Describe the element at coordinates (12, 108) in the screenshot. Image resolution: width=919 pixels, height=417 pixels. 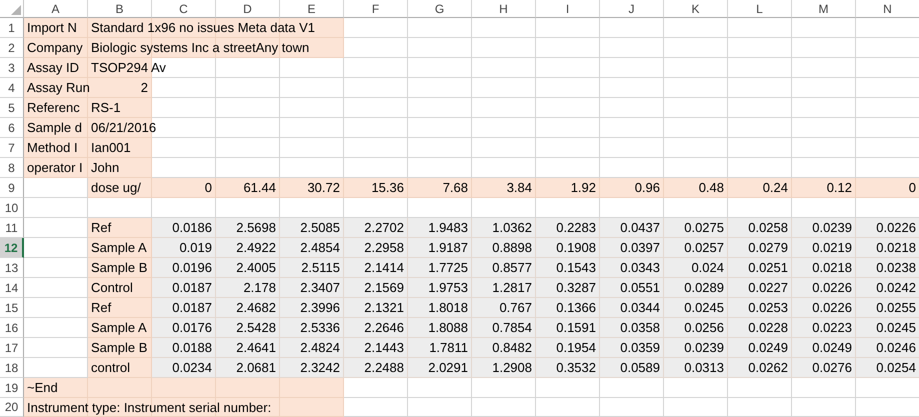
I see `row-header: 5` at that location.